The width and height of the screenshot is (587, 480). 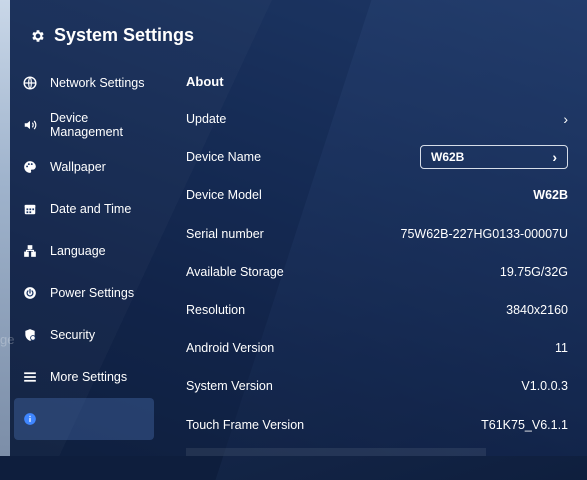 I want to click on sidebar-item-label: Device Management, so click(x=86, y=125).